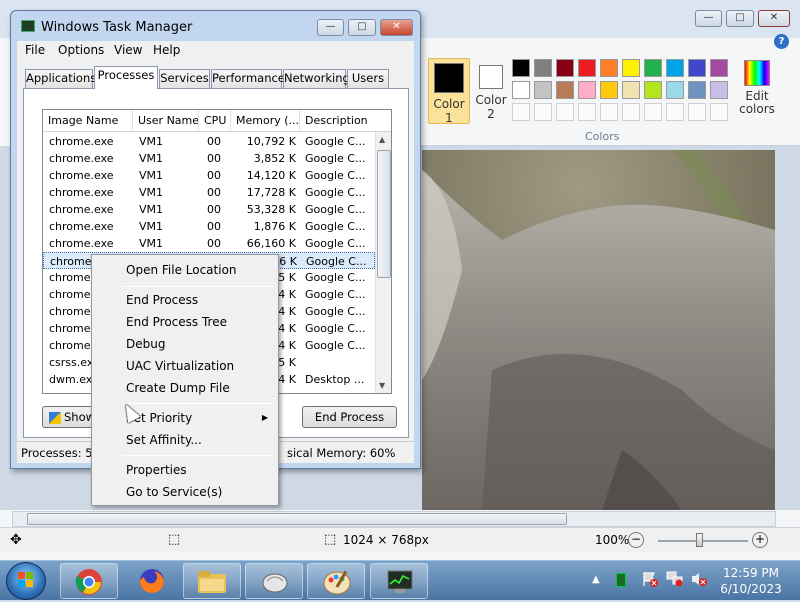 This screenshot has width=800, height=602. What do you see at coordinates (274, 158) in the screenshot?
I see `table-cell: 3,852 K` at bounding box center [274, 158].